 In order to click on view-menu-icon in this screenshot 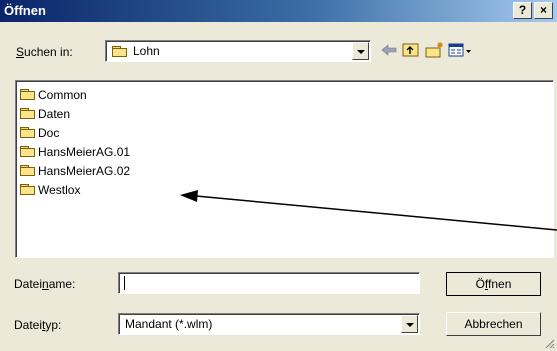, I will do `click(460, 50)`.